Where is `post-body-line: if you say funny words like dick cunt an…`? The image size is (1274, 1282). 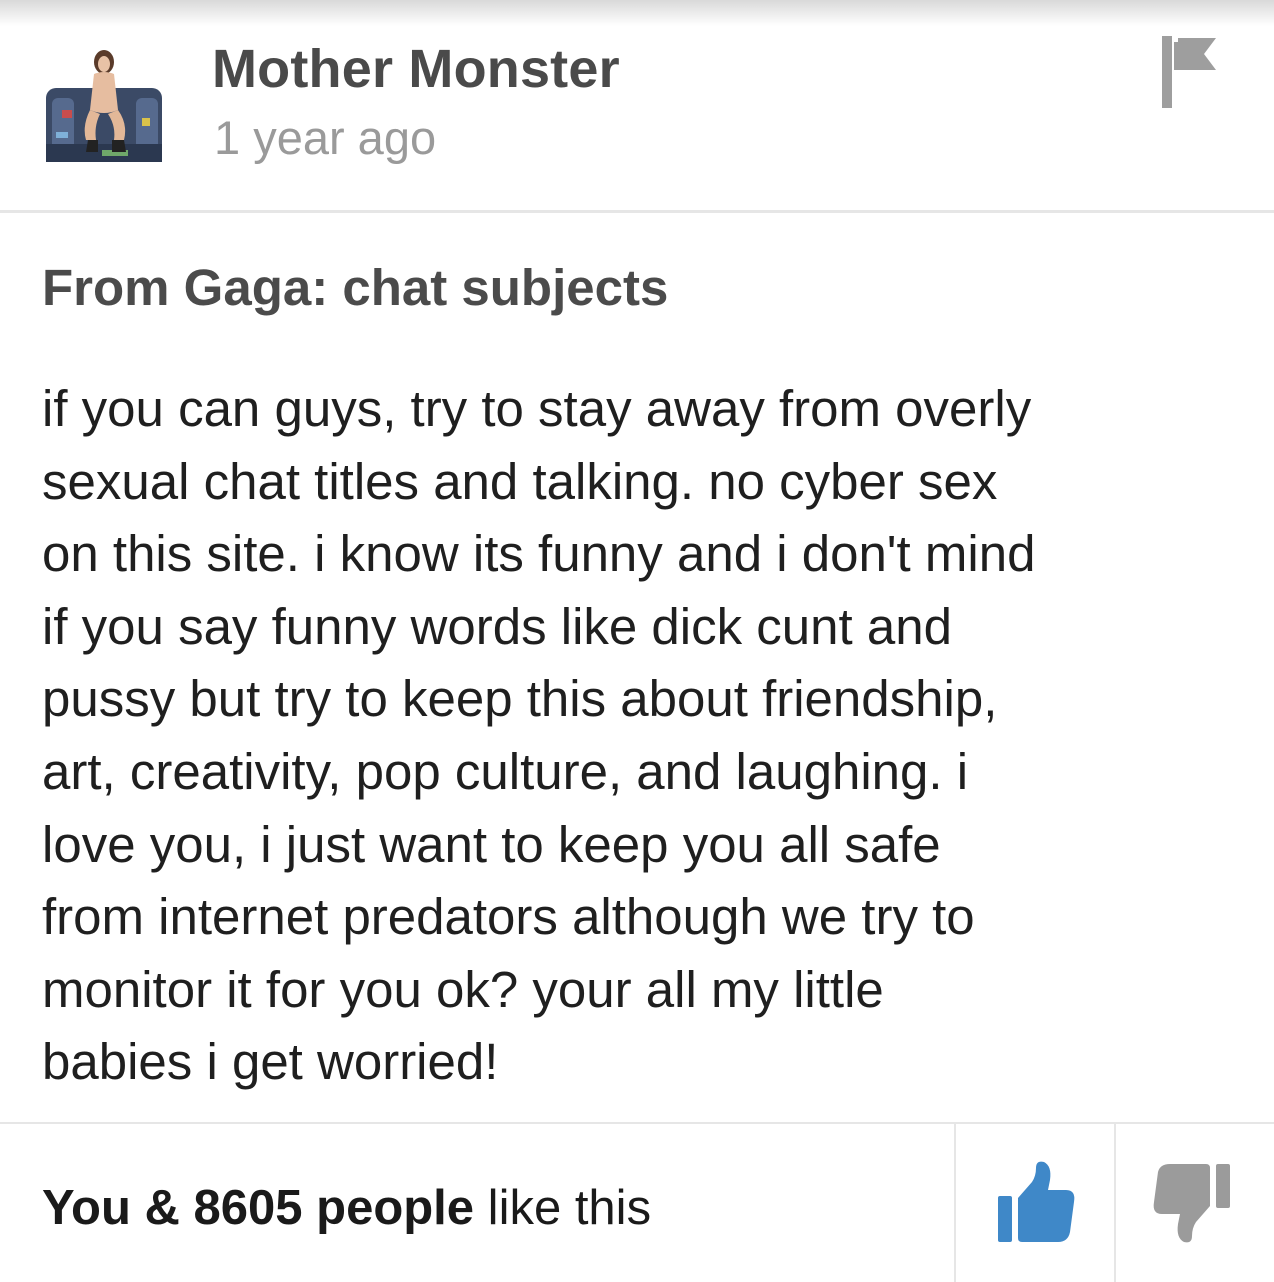 post-body-line: if you say funny words like dick cunt an… is located at coordinates (497, 626).